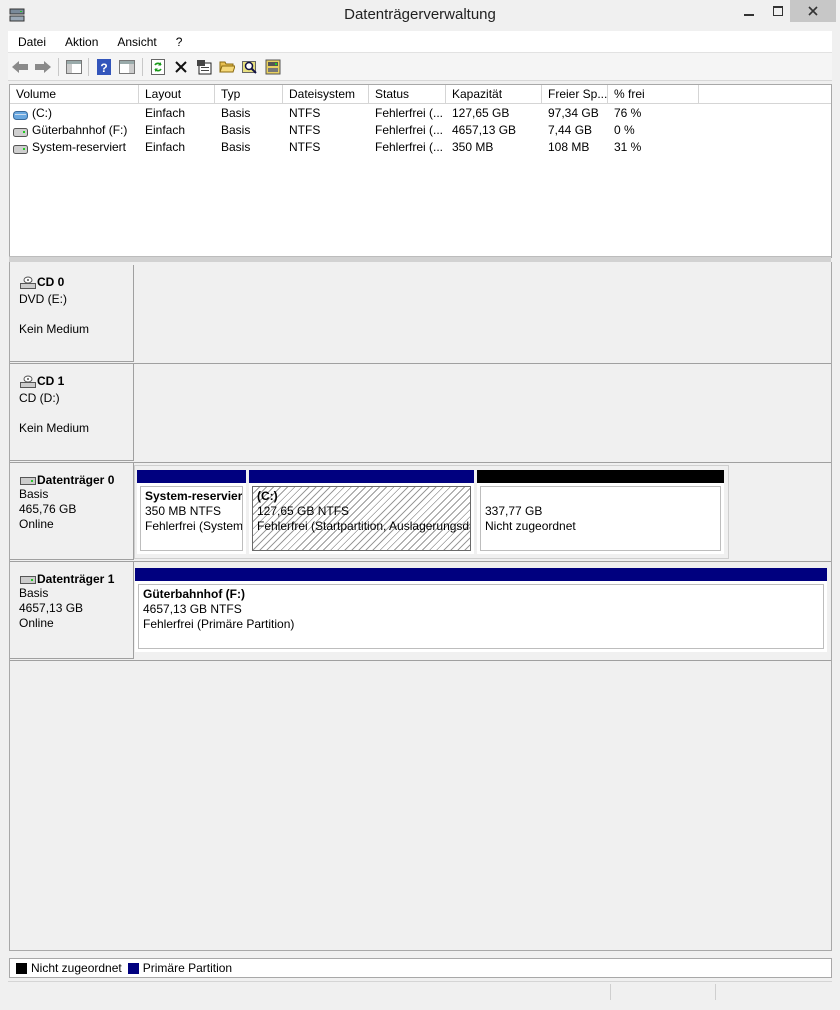 The image size is (840, 1010). What do you see at coordinates (80, 130) in the screenshot?
I see `volume-name: Güterbahnhof (F:)` at bounding box center [80, 130].